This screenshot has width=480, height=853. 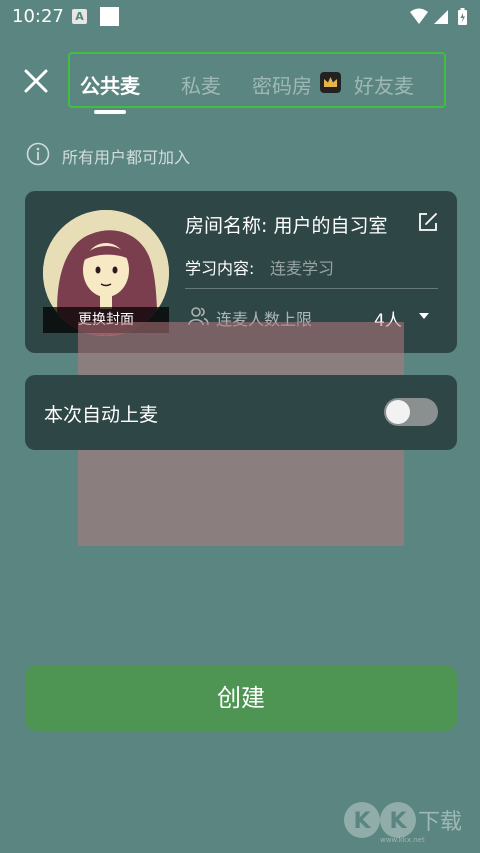 I want to click on notification-square-icon, so click(x=109, y=16).